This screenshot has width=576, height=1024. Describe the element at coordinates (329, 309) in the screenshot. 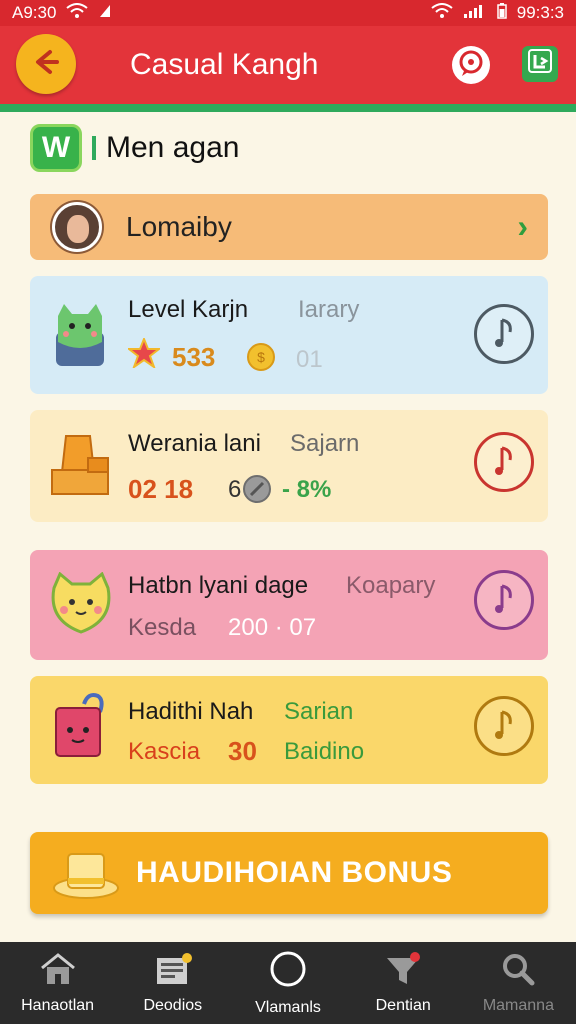

I see `card-subtitle: Iarary` at that location.